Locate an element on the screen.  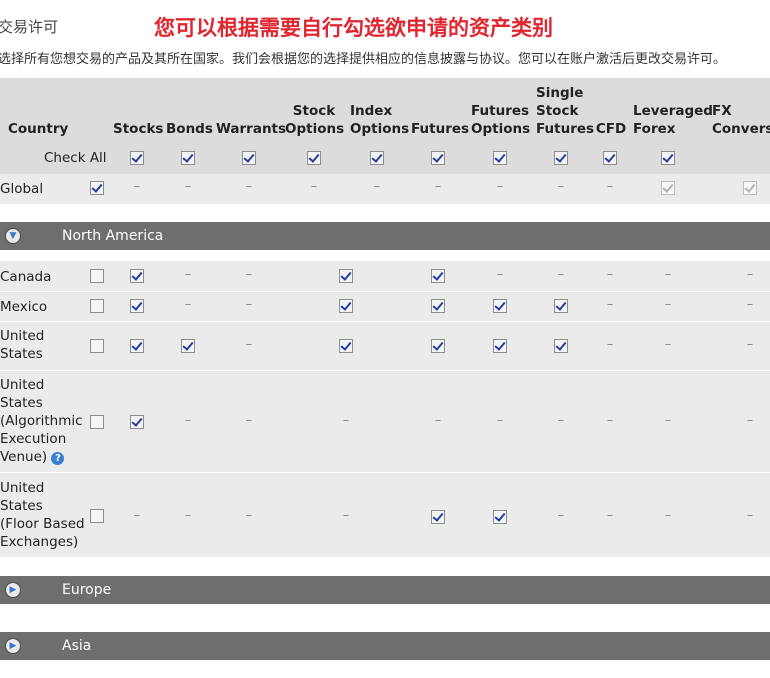
check-all-warrants is located at coordinates (249, 158).